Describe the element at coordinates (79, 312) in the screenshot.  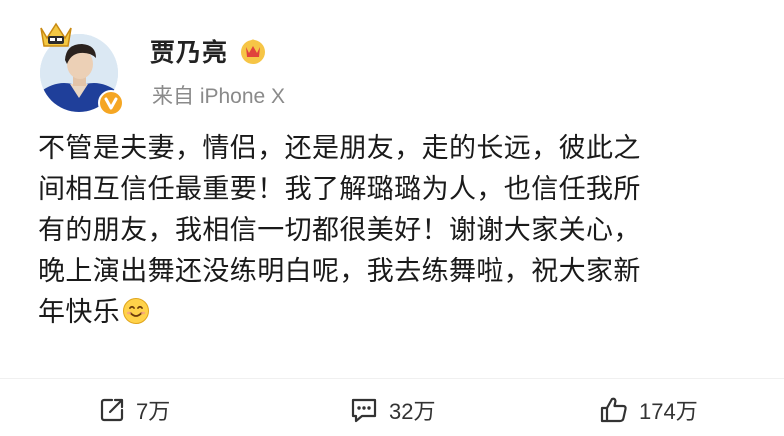
I see `content-line: 年快乐` at that location.